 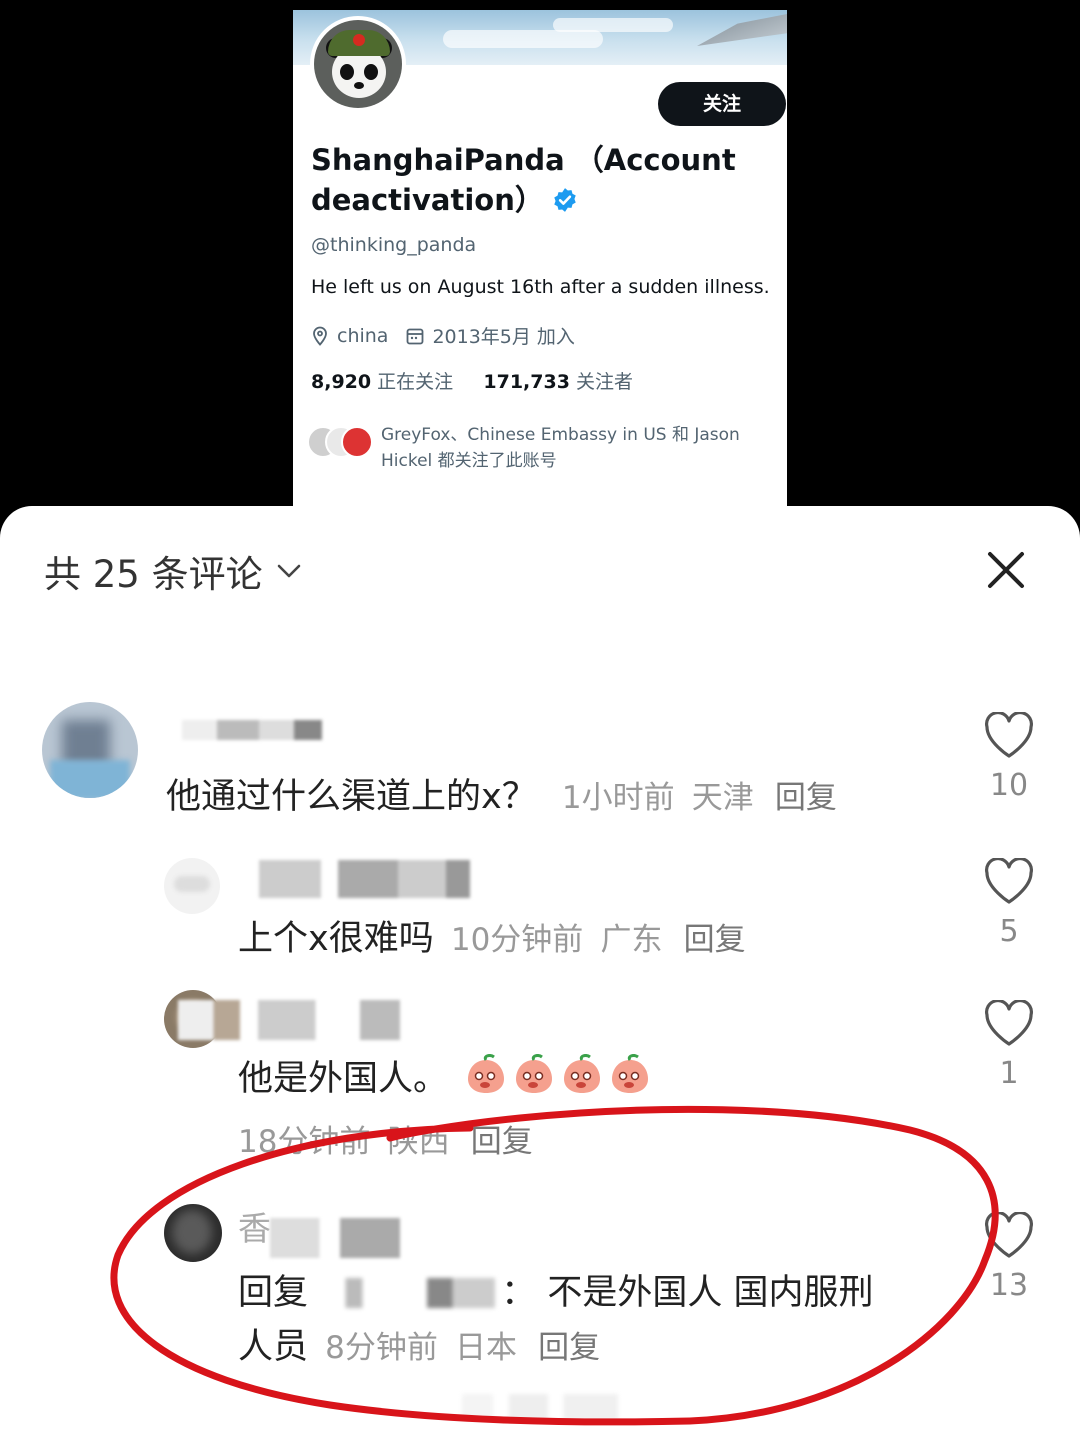 What do you see at coordinates (472, 380) in the screenshot?
I see `profile-stats: 8,920 正在关注 171,733 关注者` at bounding box center [472, 380].